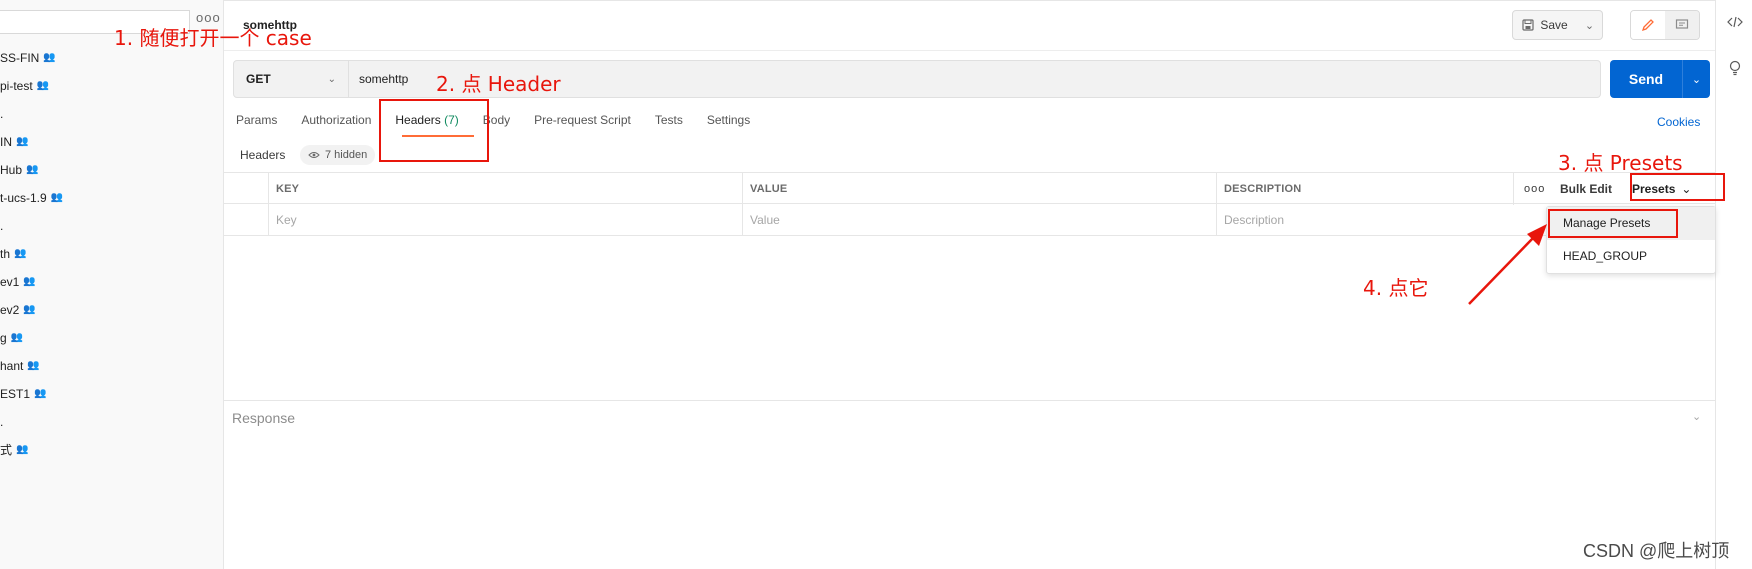 This screenshot has width=1752, height=569. I want to click on response-divider, so click(969, 400).